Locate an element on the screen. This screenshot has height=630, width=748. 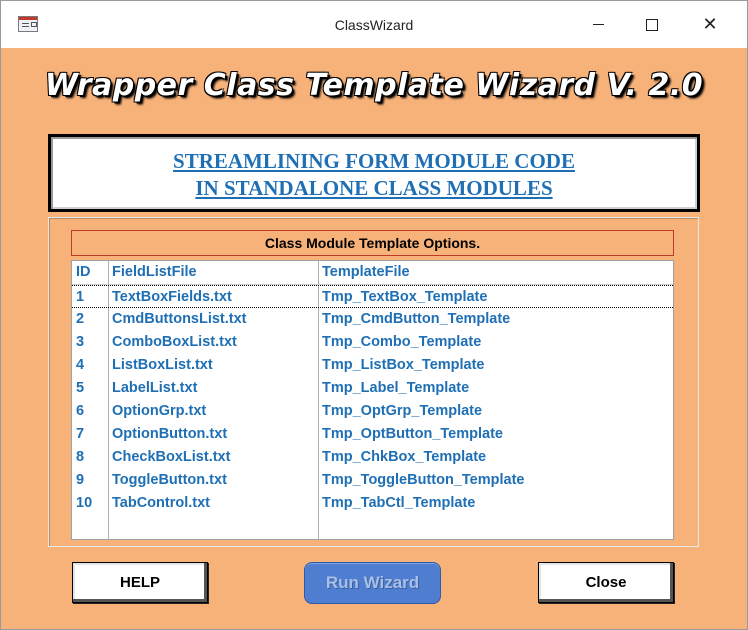
row-field-file: TextBoxFields.txt is located at coordinates (172, 297).